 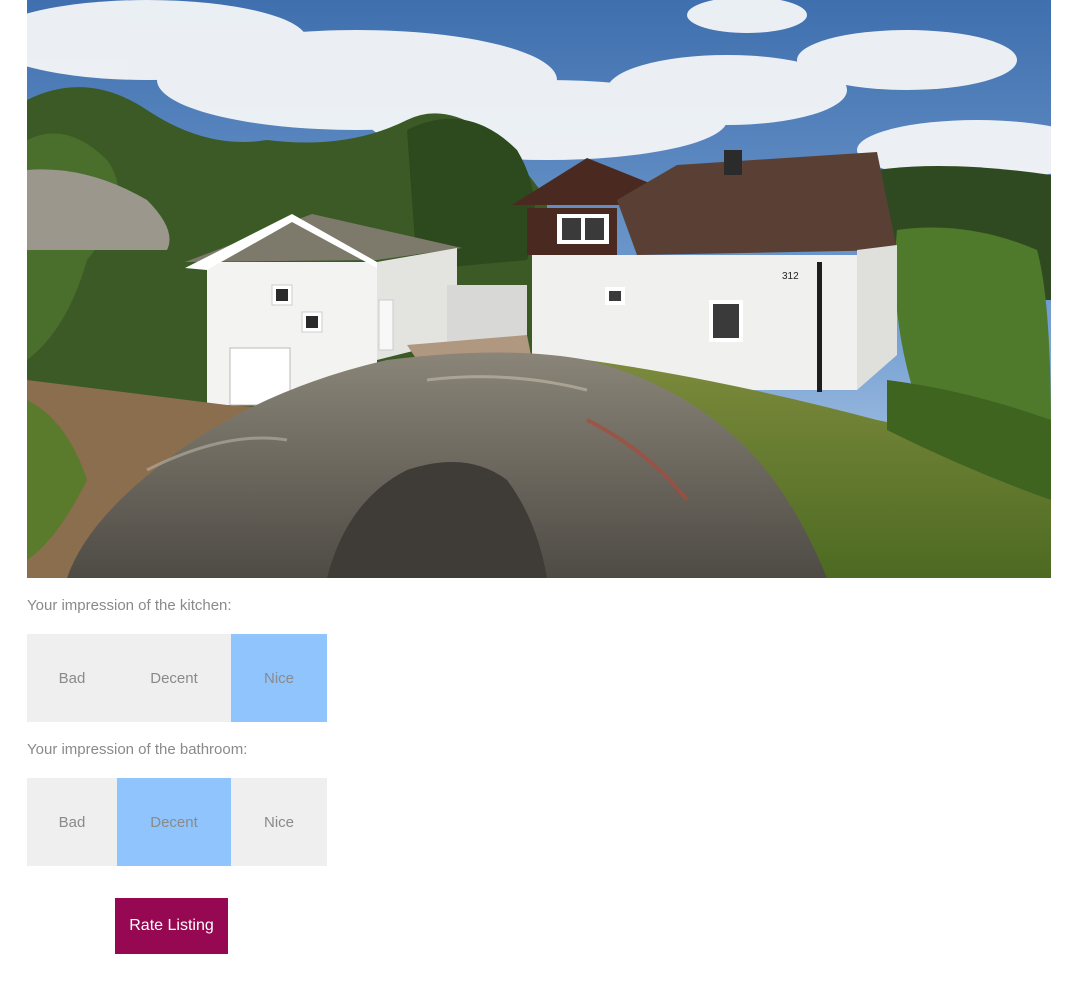 I want to click on bathroom-question: Your impression of the bathroom:, so click(x=137, y=749).